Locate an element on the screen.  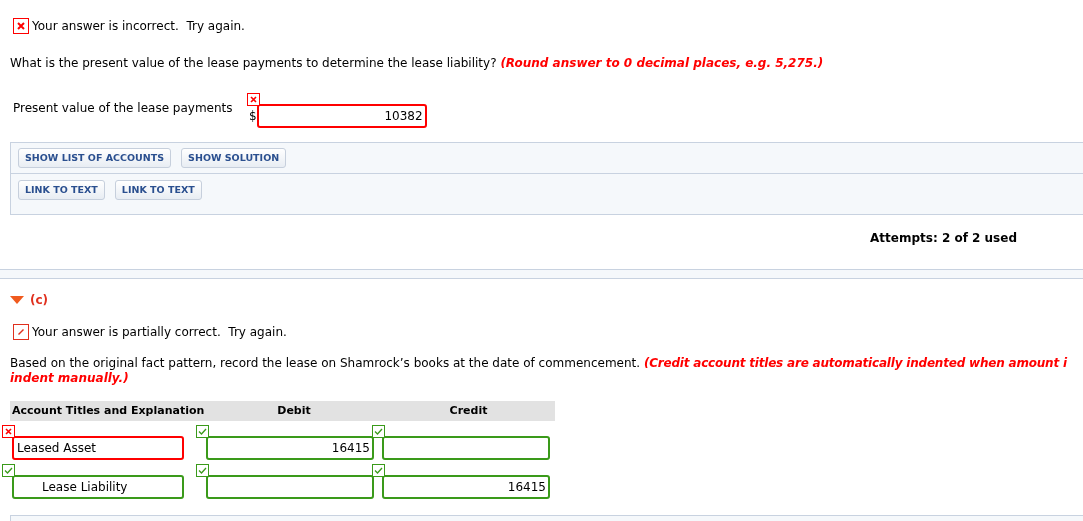
action-button: SHOW SOLUTION is located at coordinates (234, 158).